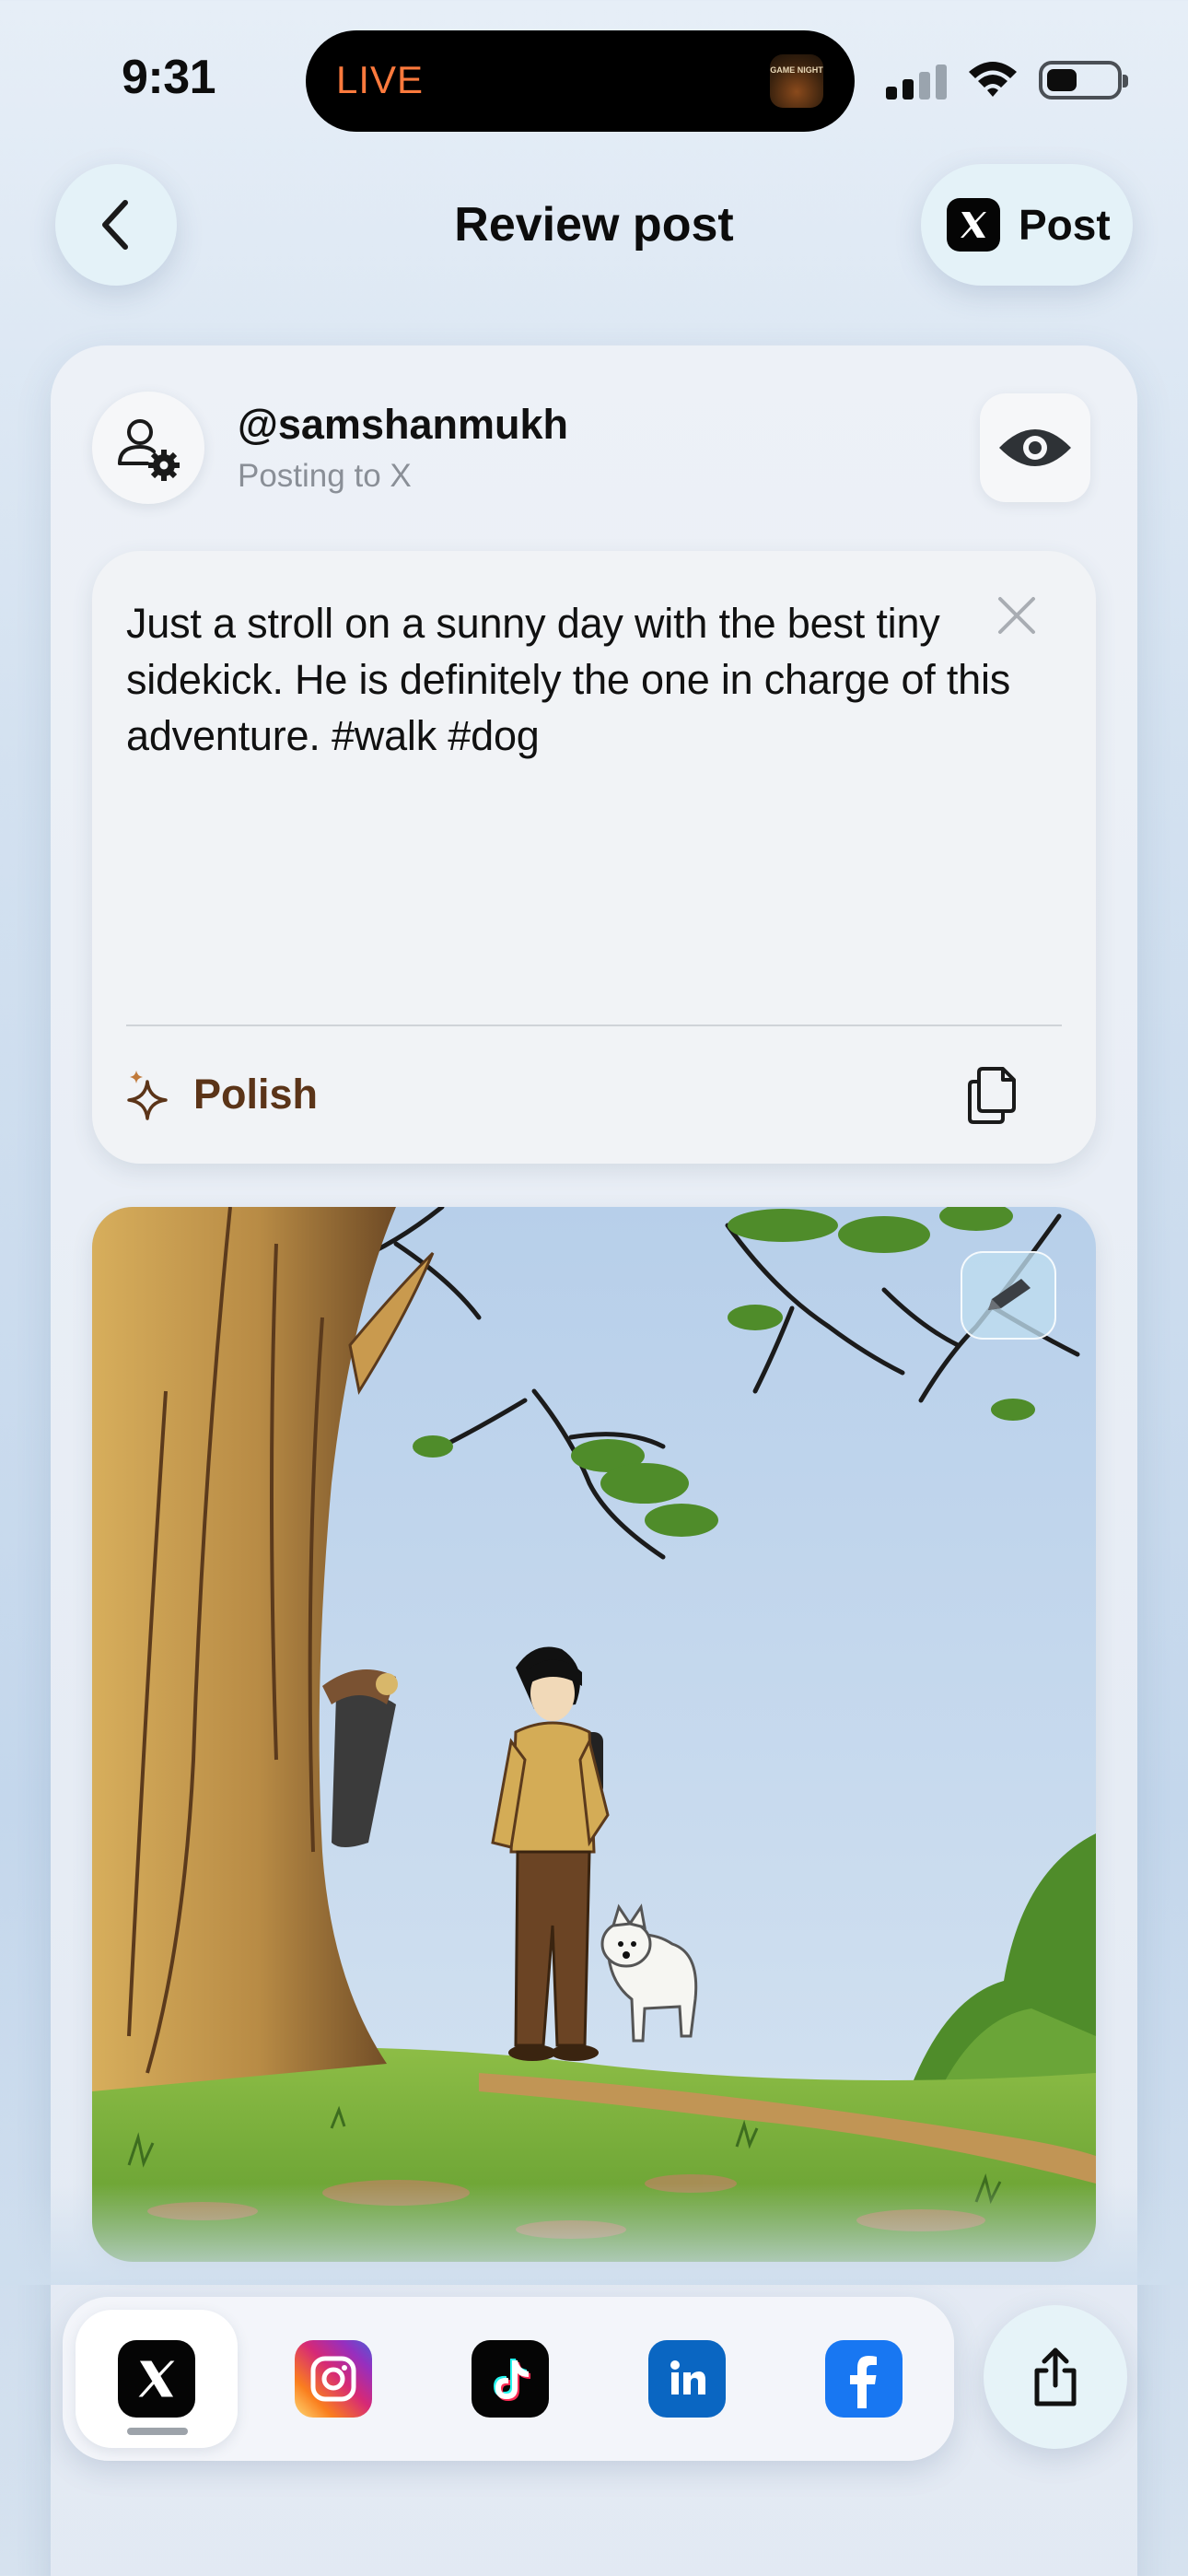 This screenshot has width=1188, height=2576. I want to click on platform-instagram, so click(333, 2379).